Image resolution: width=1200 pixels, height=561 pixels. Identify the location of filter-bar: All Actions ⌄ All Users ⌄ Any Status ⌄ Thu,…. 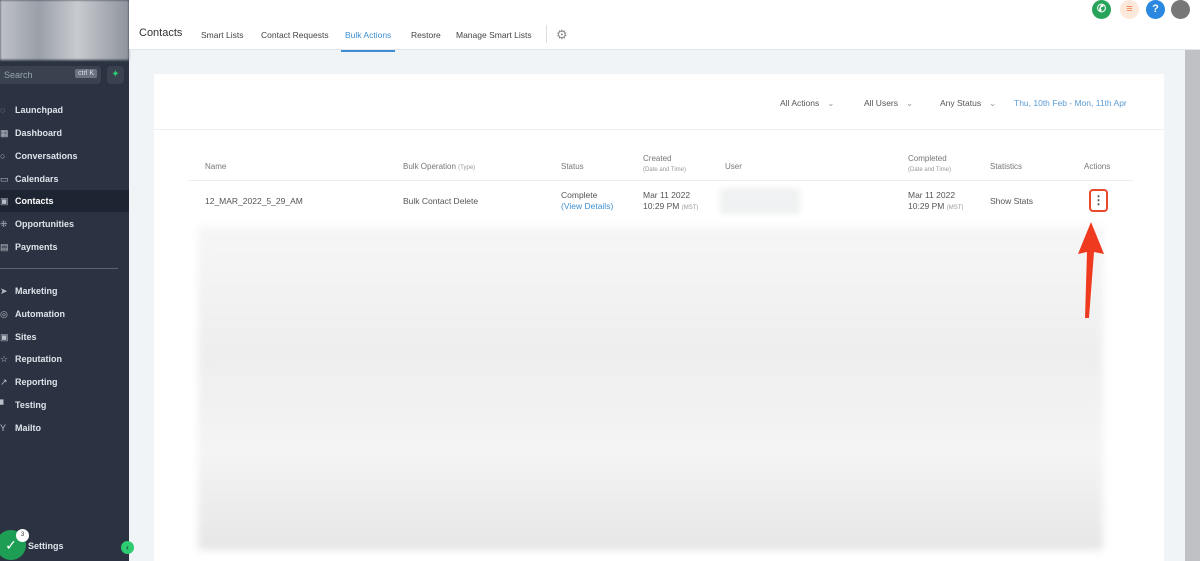
(659, 102).